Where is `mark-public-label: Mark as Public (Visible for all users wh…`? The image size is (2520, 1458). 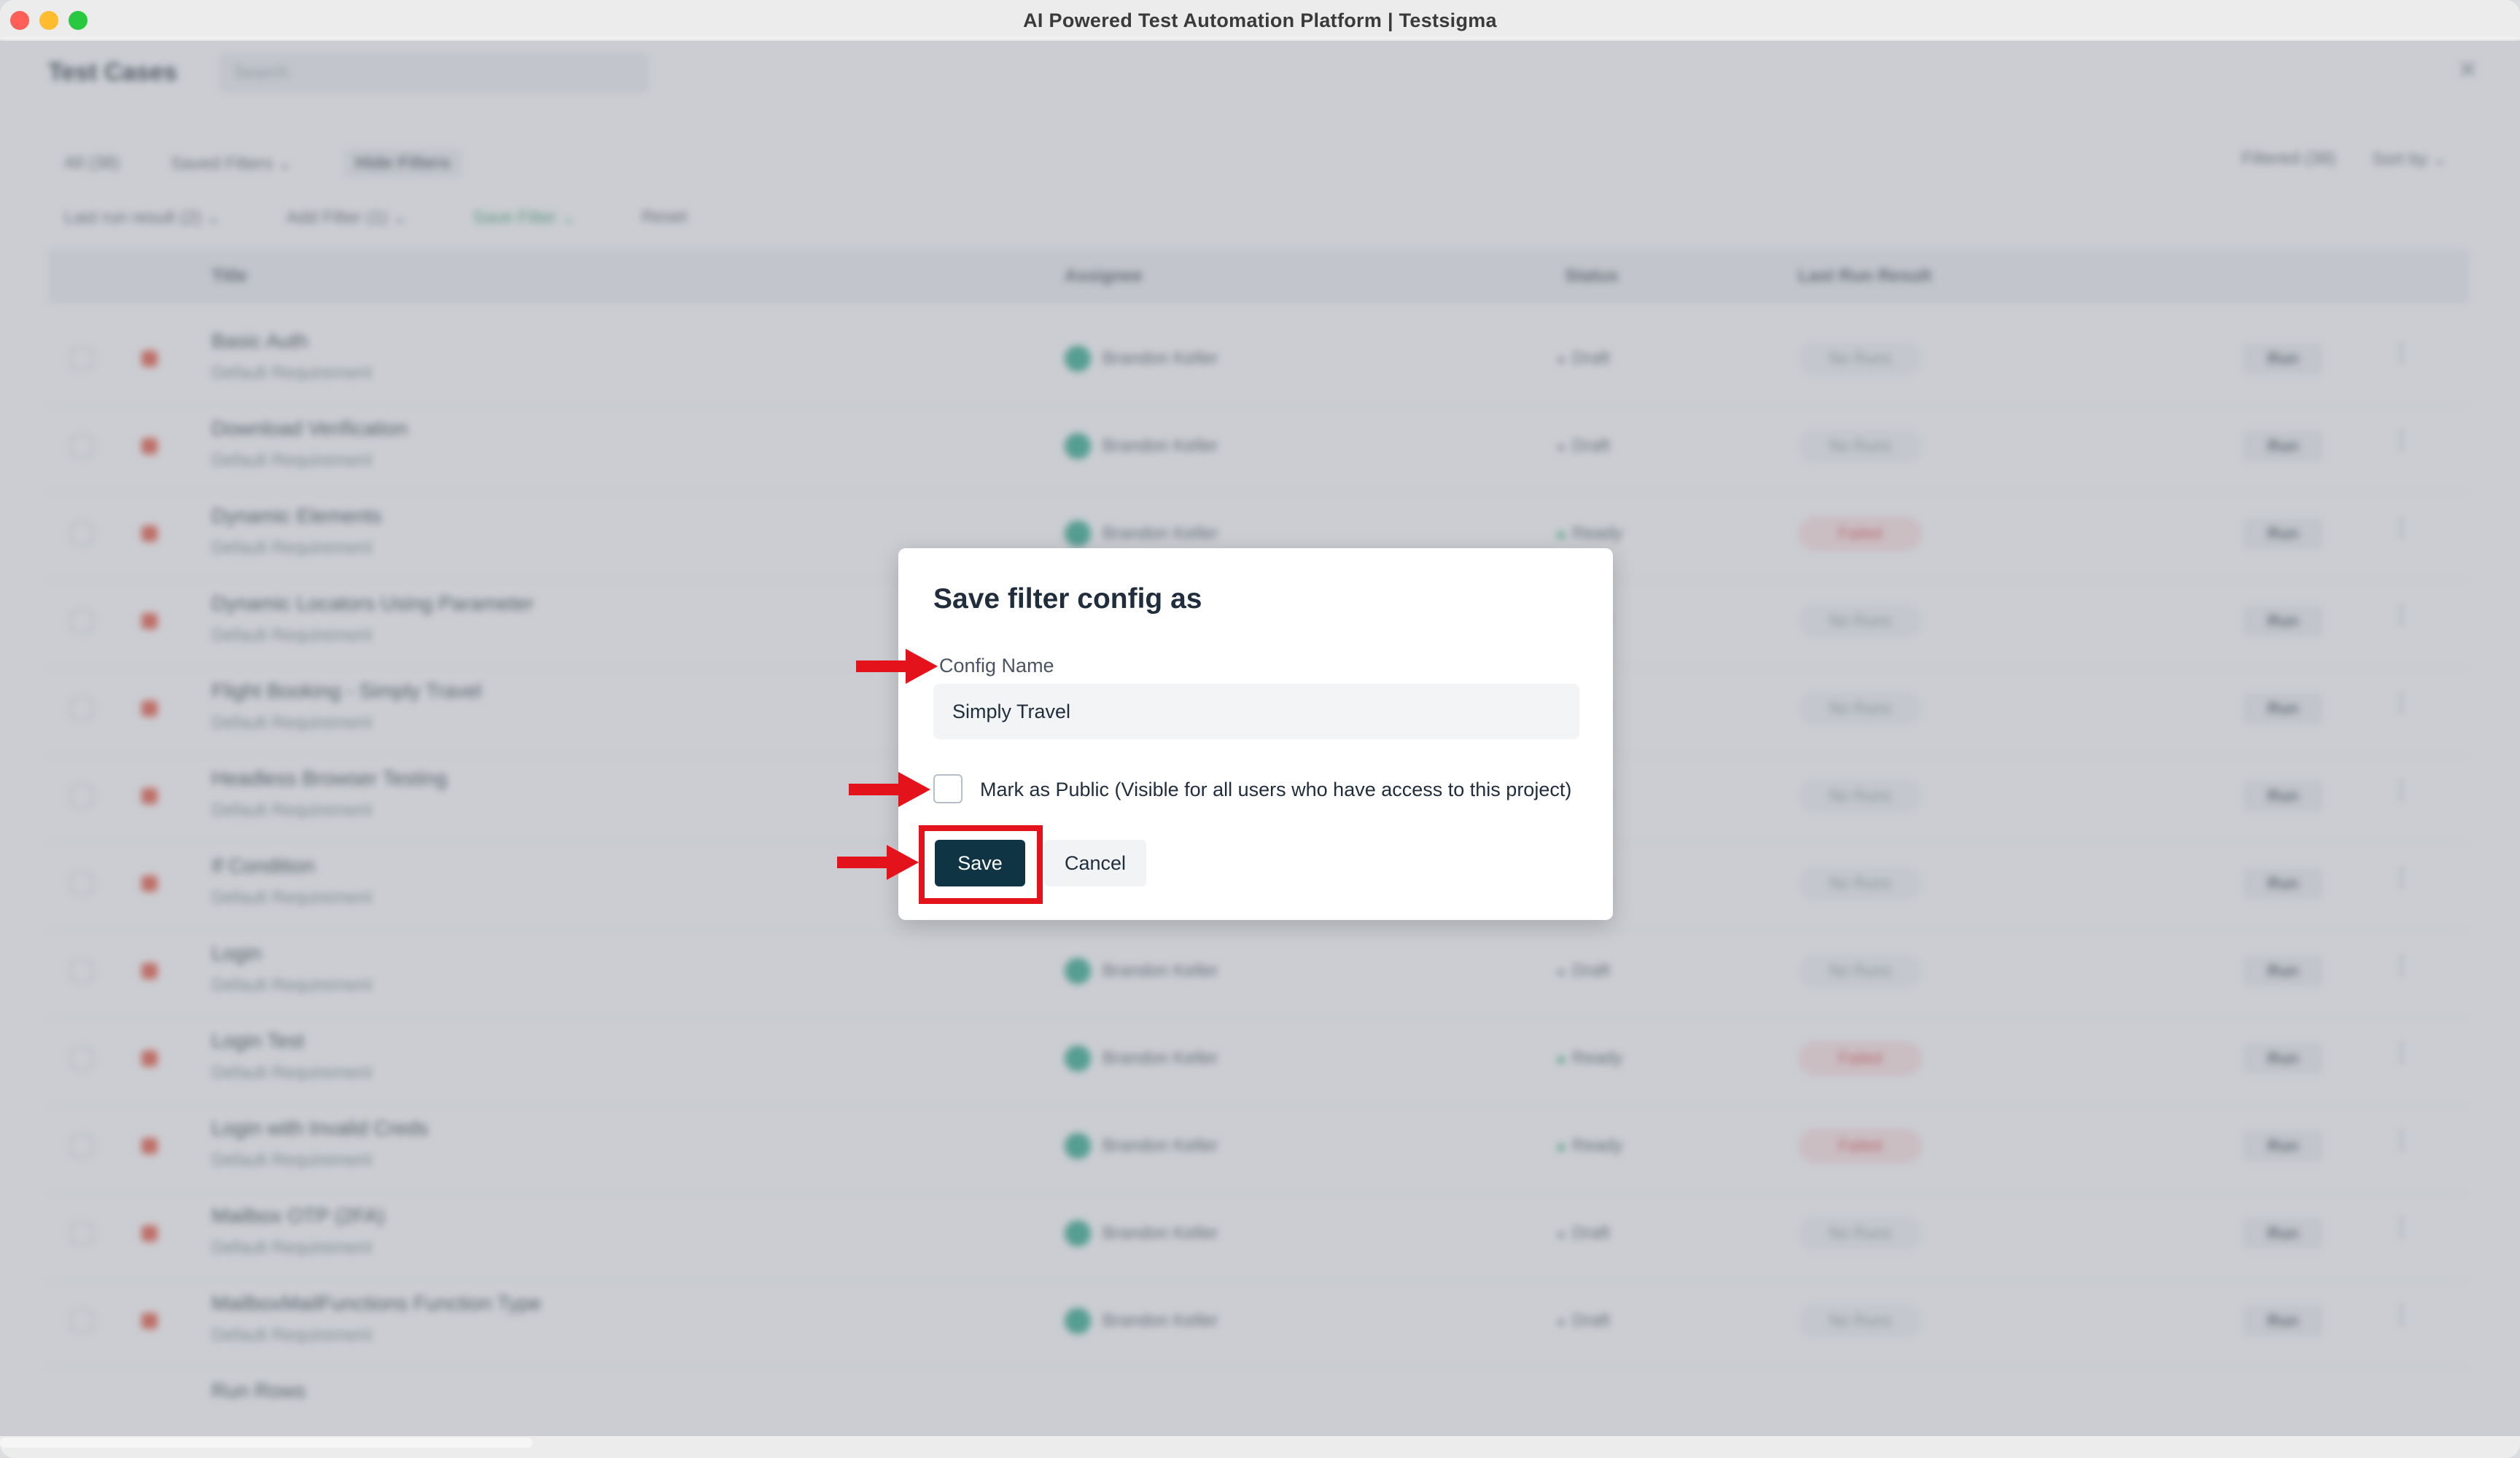 mark-public-label: Mark as Public (Visible for all users wh… is located at coordinates (1275, 790).